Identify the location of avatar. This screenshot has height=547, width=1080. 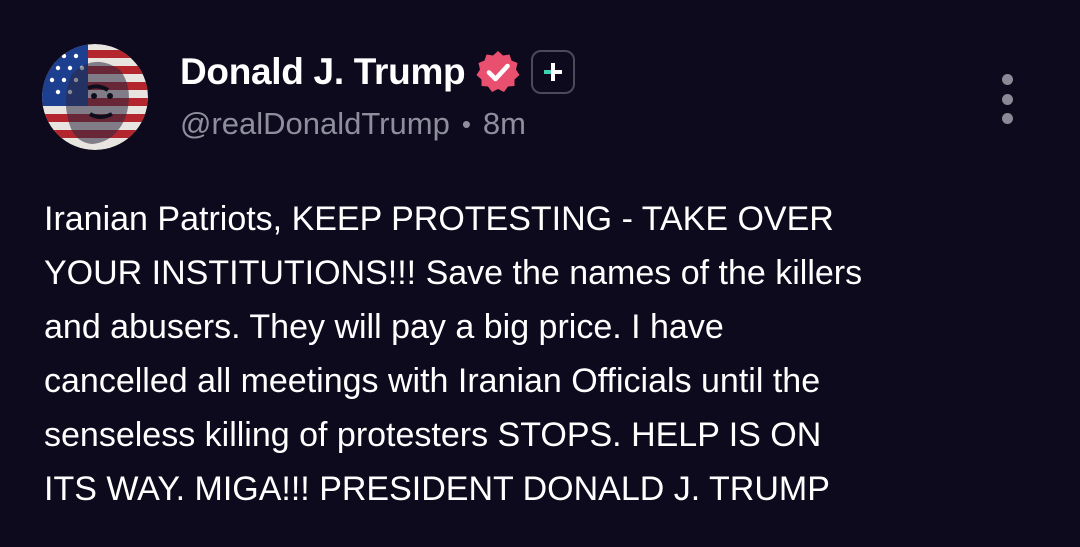
(95, 97).